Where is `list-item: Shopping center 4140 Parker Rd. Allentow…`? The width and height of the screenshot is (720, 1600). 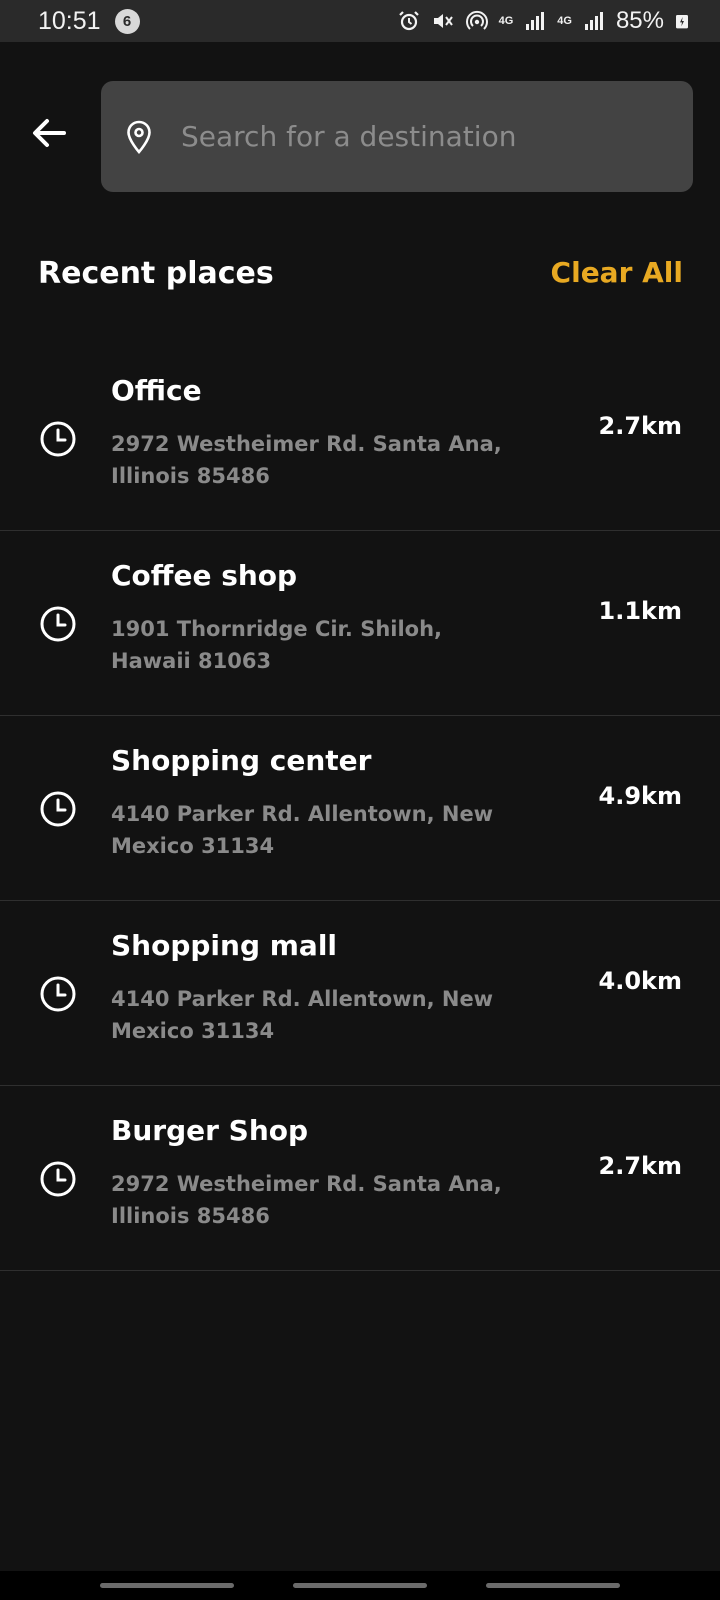
list-item: Shopping center 4140 Parker Rd. Allentow… is located at coordinates (360, 808).